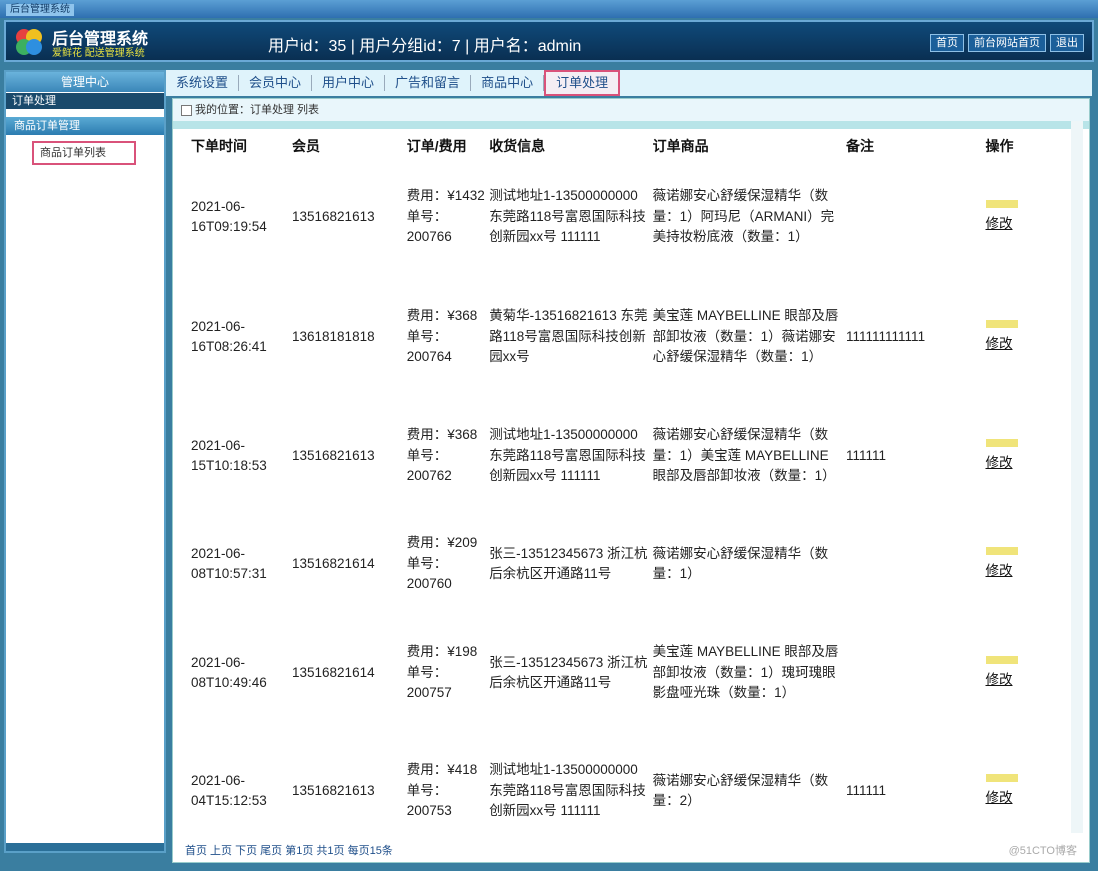 This screenshot has width=1098, height=871. What do you see at coordinates (429, 573) in the screenshot?
I see `order-no: 单号：200760` at bounding box center [429, 573].